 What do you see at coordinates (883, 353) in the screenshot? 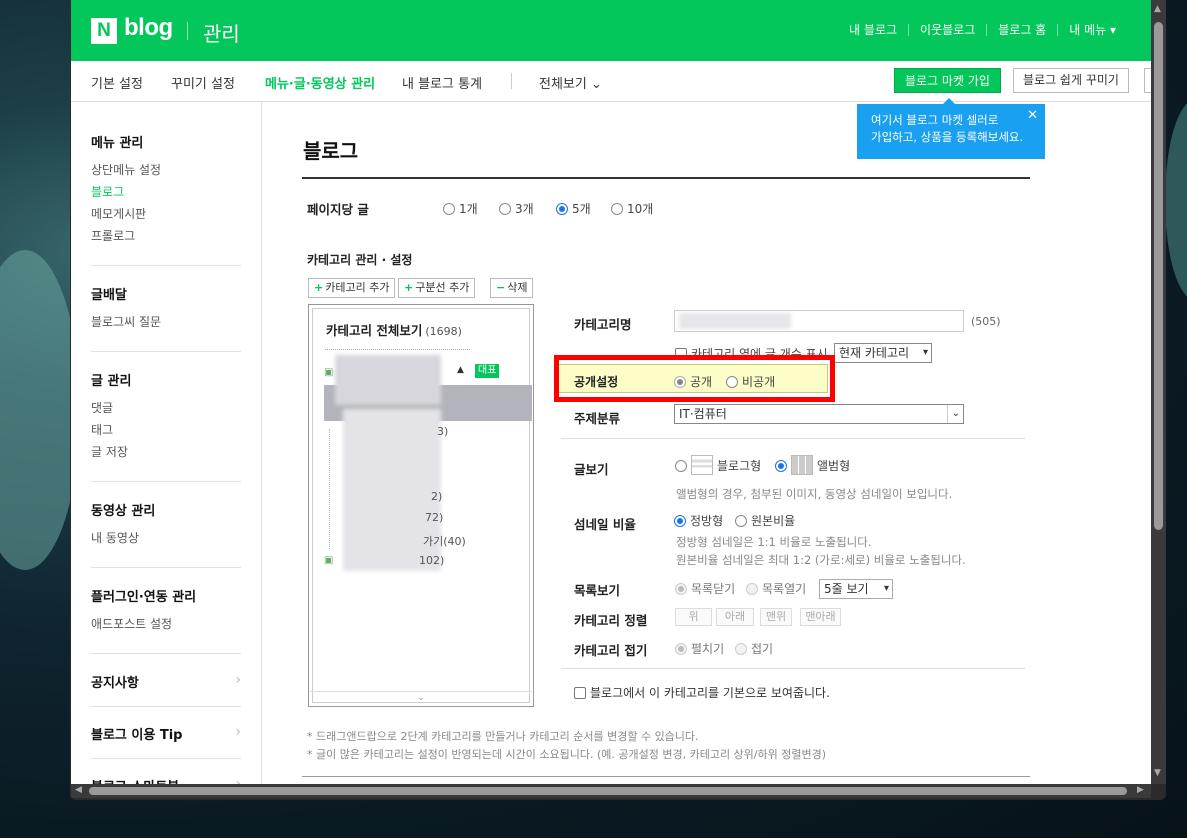
I see `count-position-select: 현재 카테고리 ▾` at bounding box center [883, 353].